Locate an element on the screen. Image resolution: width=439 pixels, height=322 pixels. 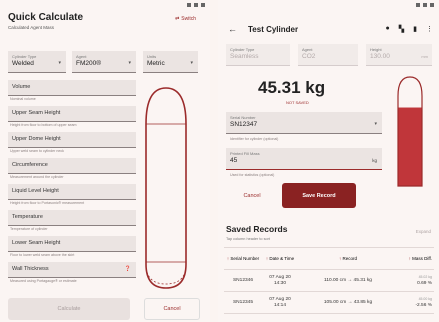
serial-cell: SN12345 is located at coordinates (242, 302).